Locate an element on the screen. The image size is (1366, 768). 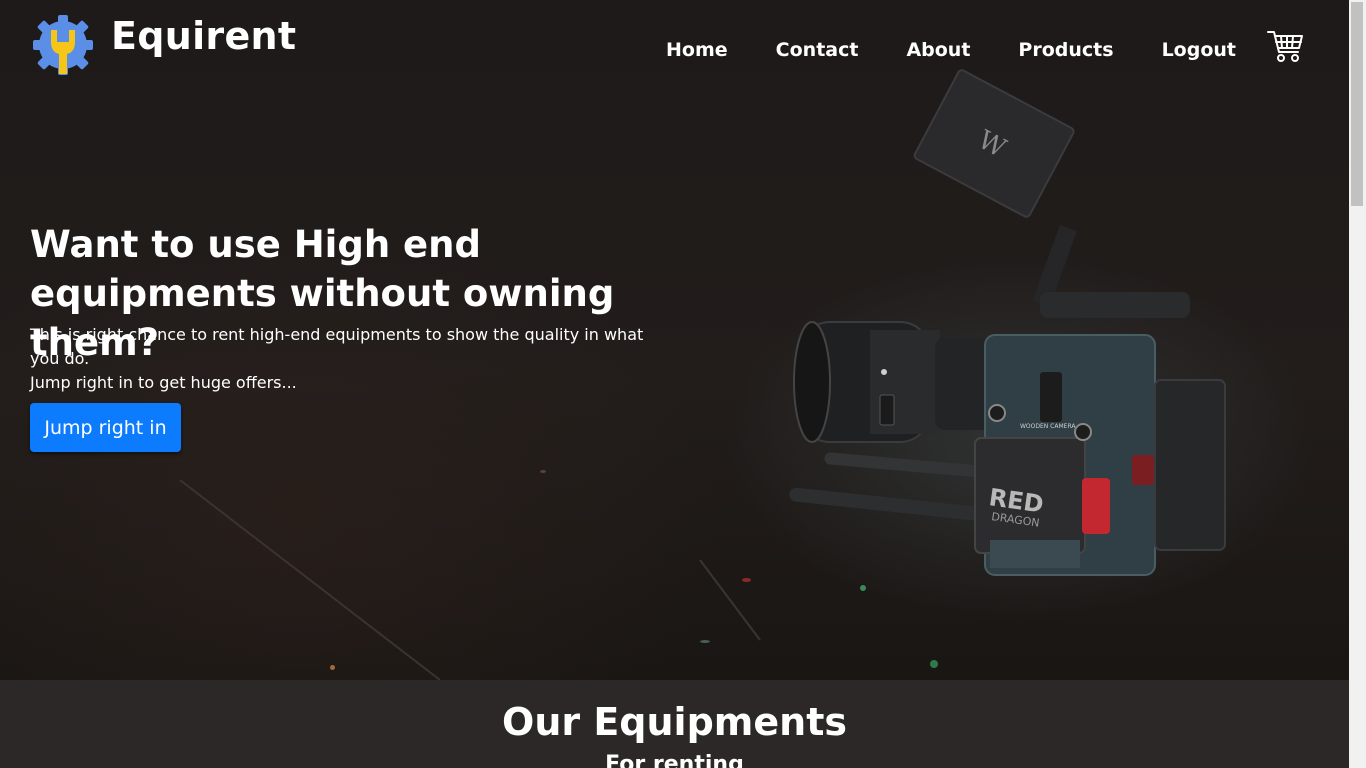
nav-logout: Logout is located at coordinates (1199, 50).